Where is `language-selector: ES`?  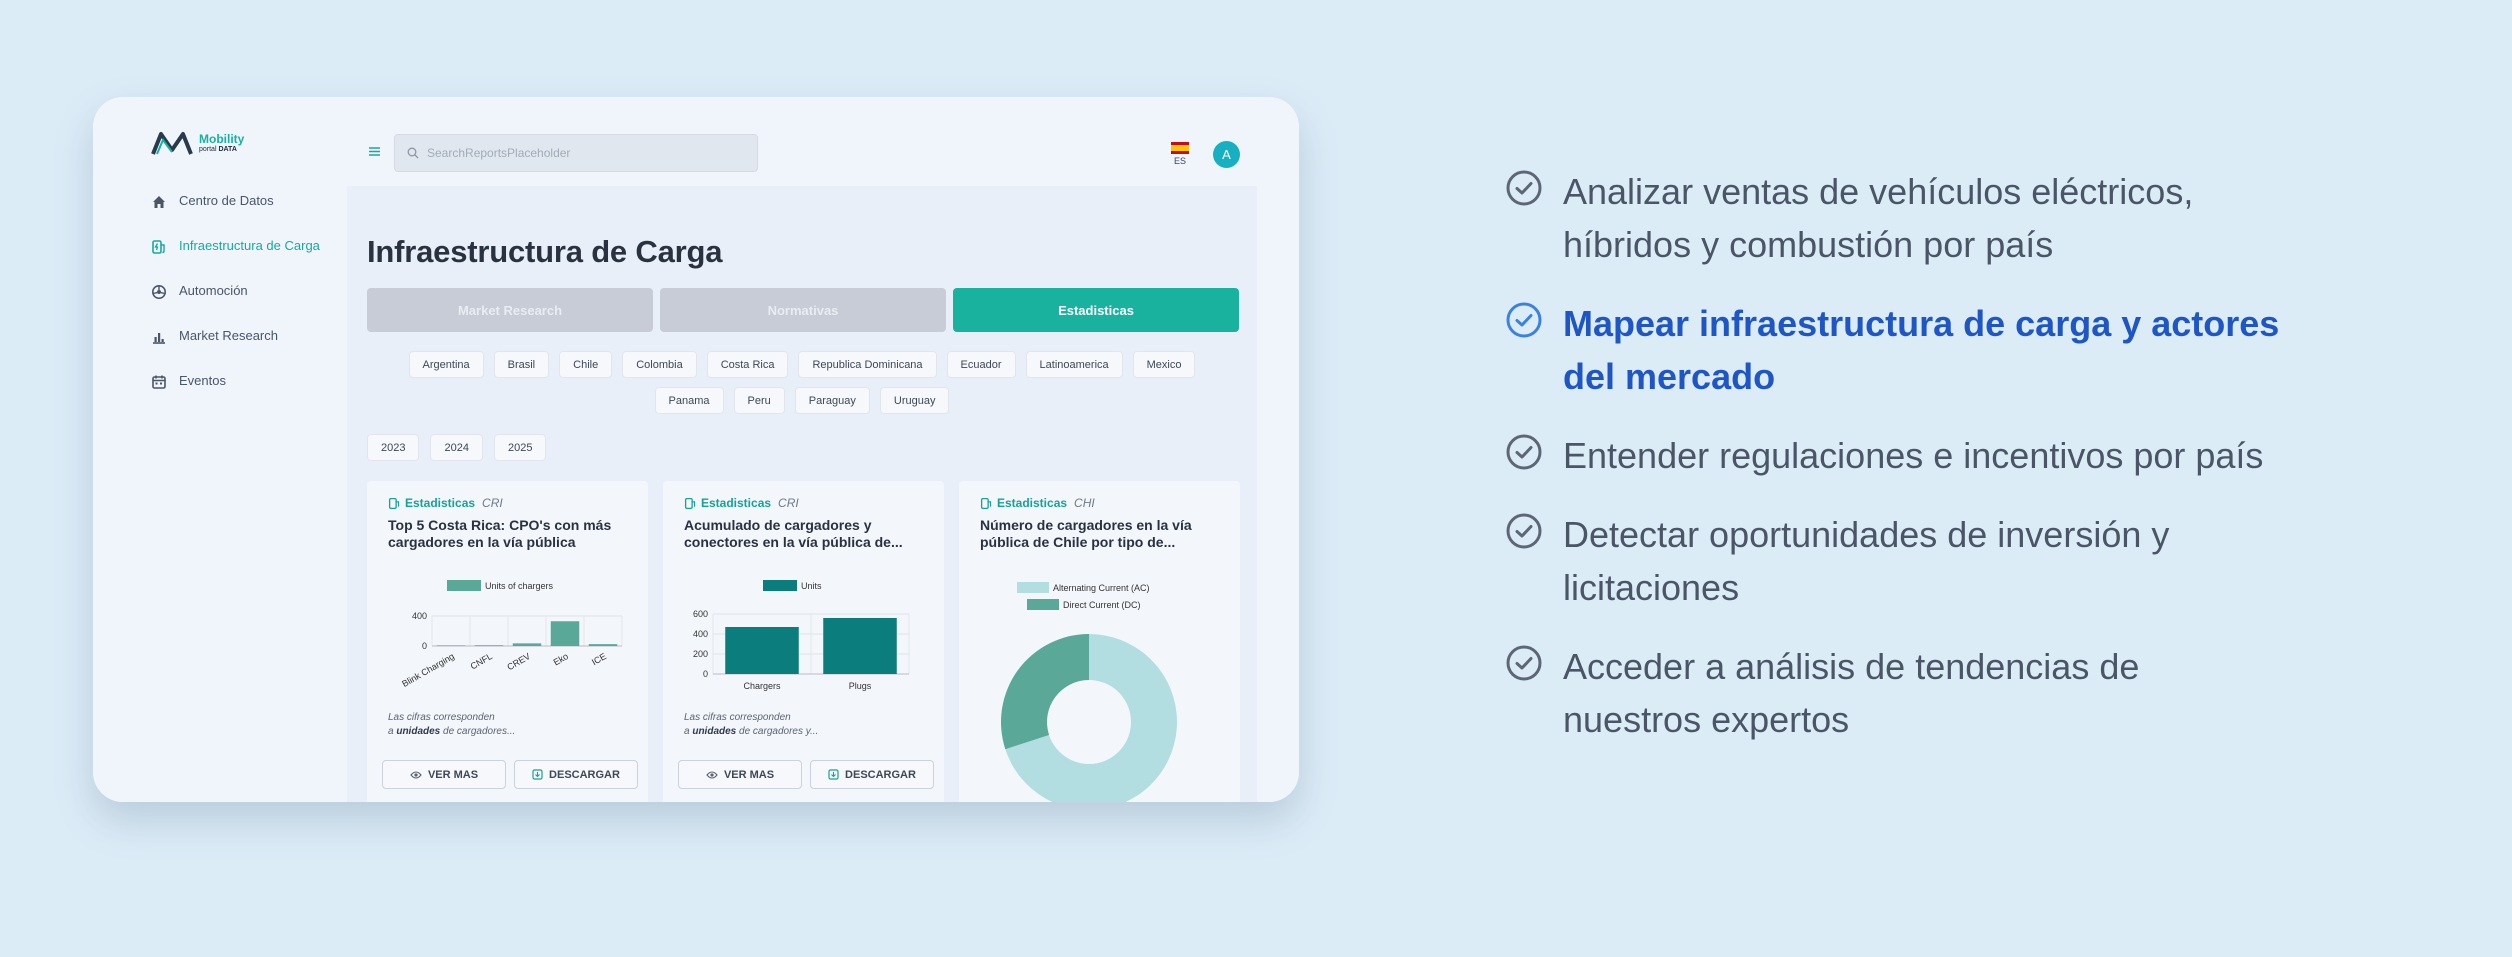
language-selector: ES is located at coordinates (1180, 154).